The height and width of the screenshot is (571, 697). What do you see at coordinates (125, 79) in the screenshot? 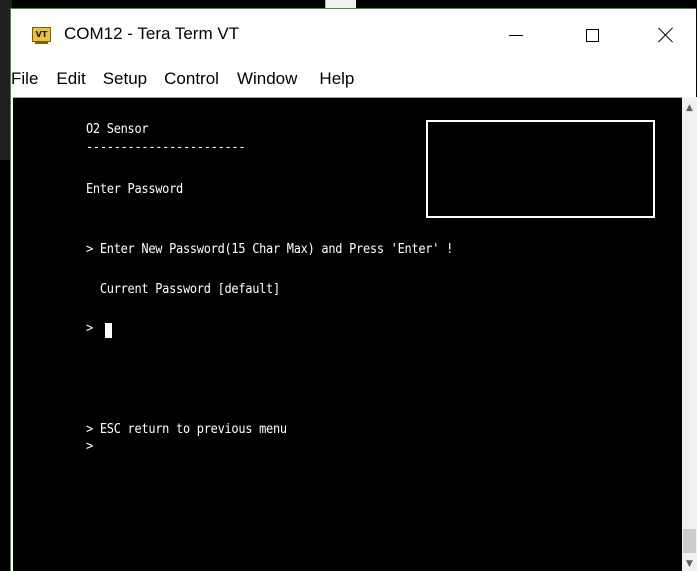
I see `menu-setup: Setup` at bounding box center [125, 79].